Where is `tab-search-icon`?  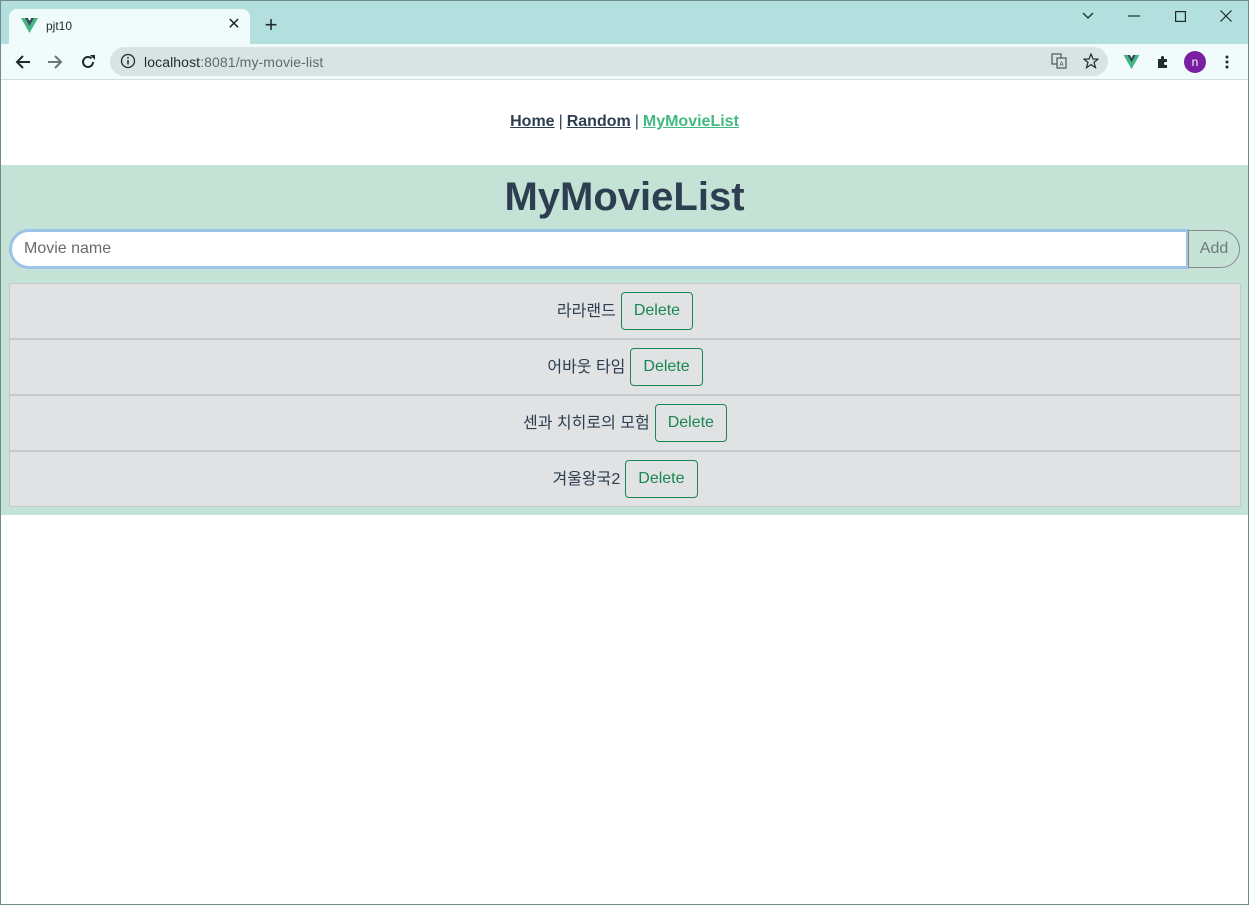
tab-search-icon is located at coordinates (1088, 16).